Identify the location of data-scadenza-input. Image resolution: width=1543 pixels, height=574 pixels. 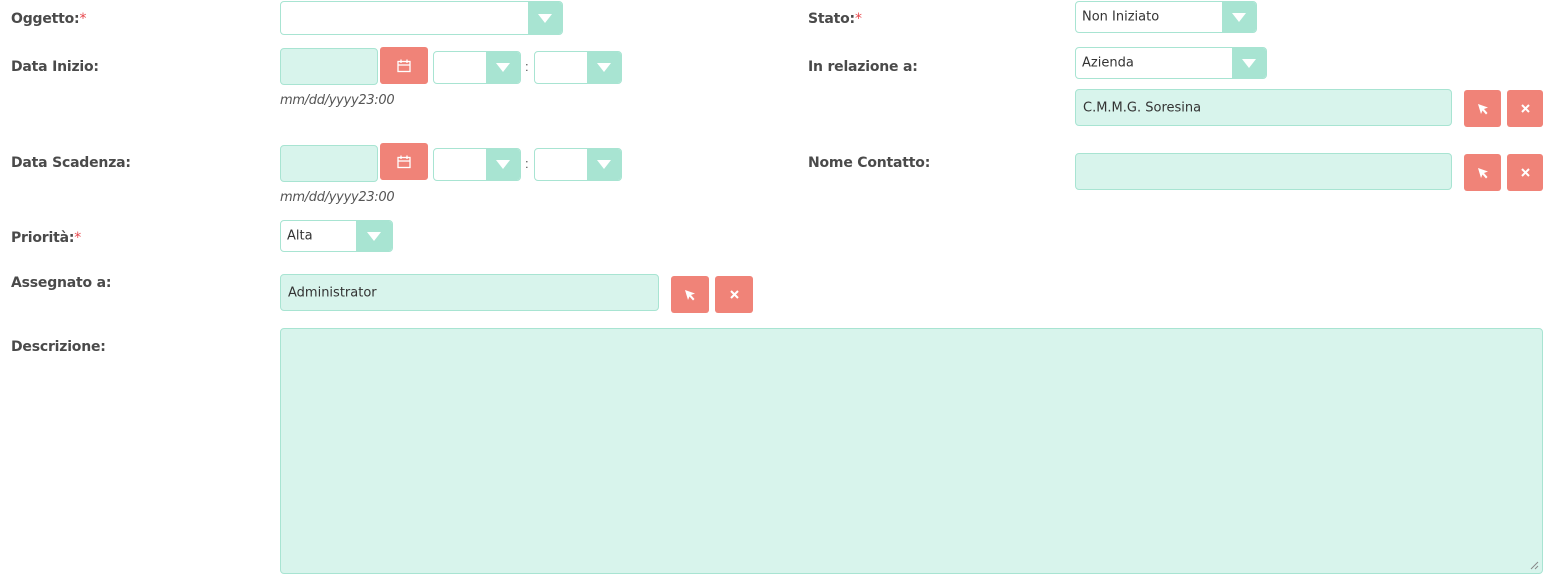
(329, 163).